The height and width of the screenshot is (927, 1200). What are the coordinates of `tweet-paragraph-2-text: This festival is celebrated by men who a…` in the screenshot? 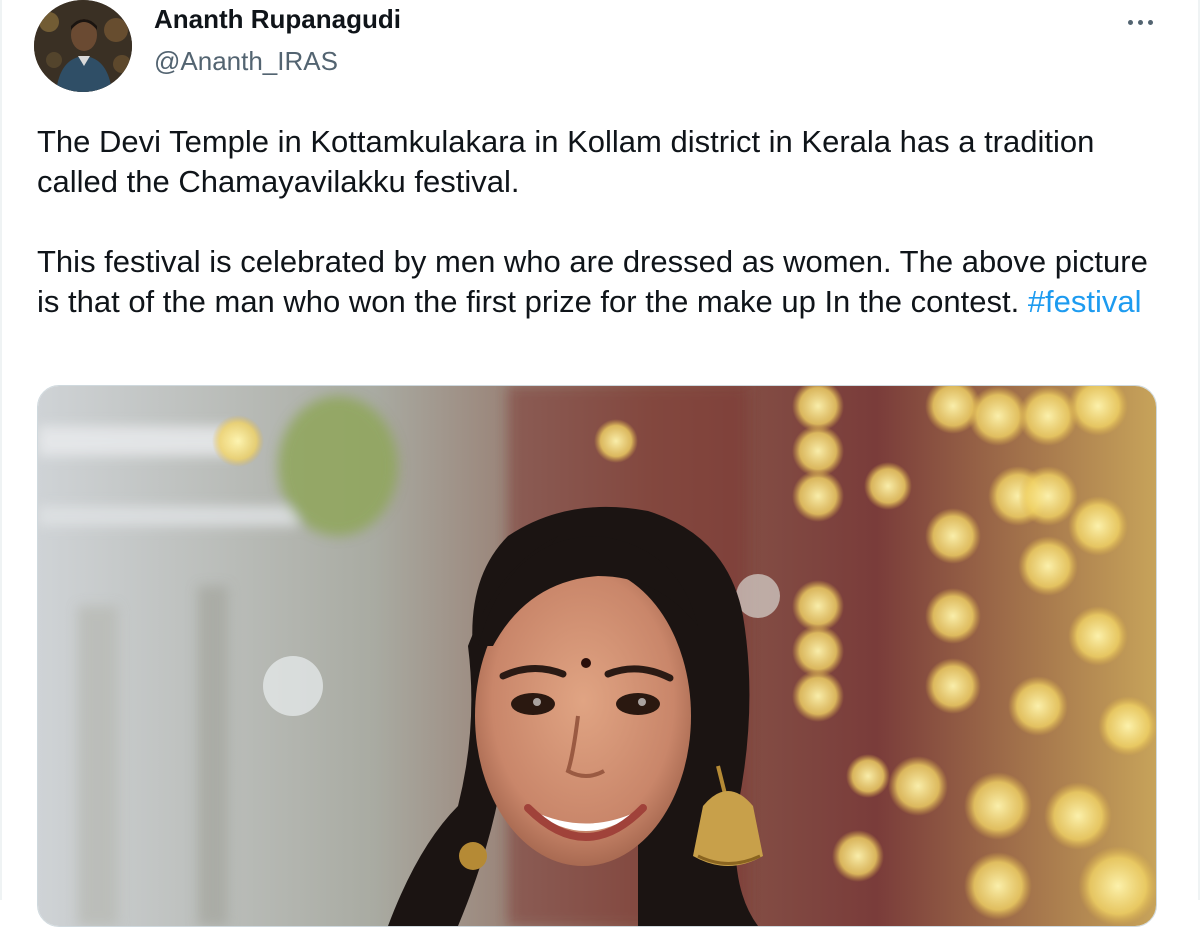 It's located at (592, 281).